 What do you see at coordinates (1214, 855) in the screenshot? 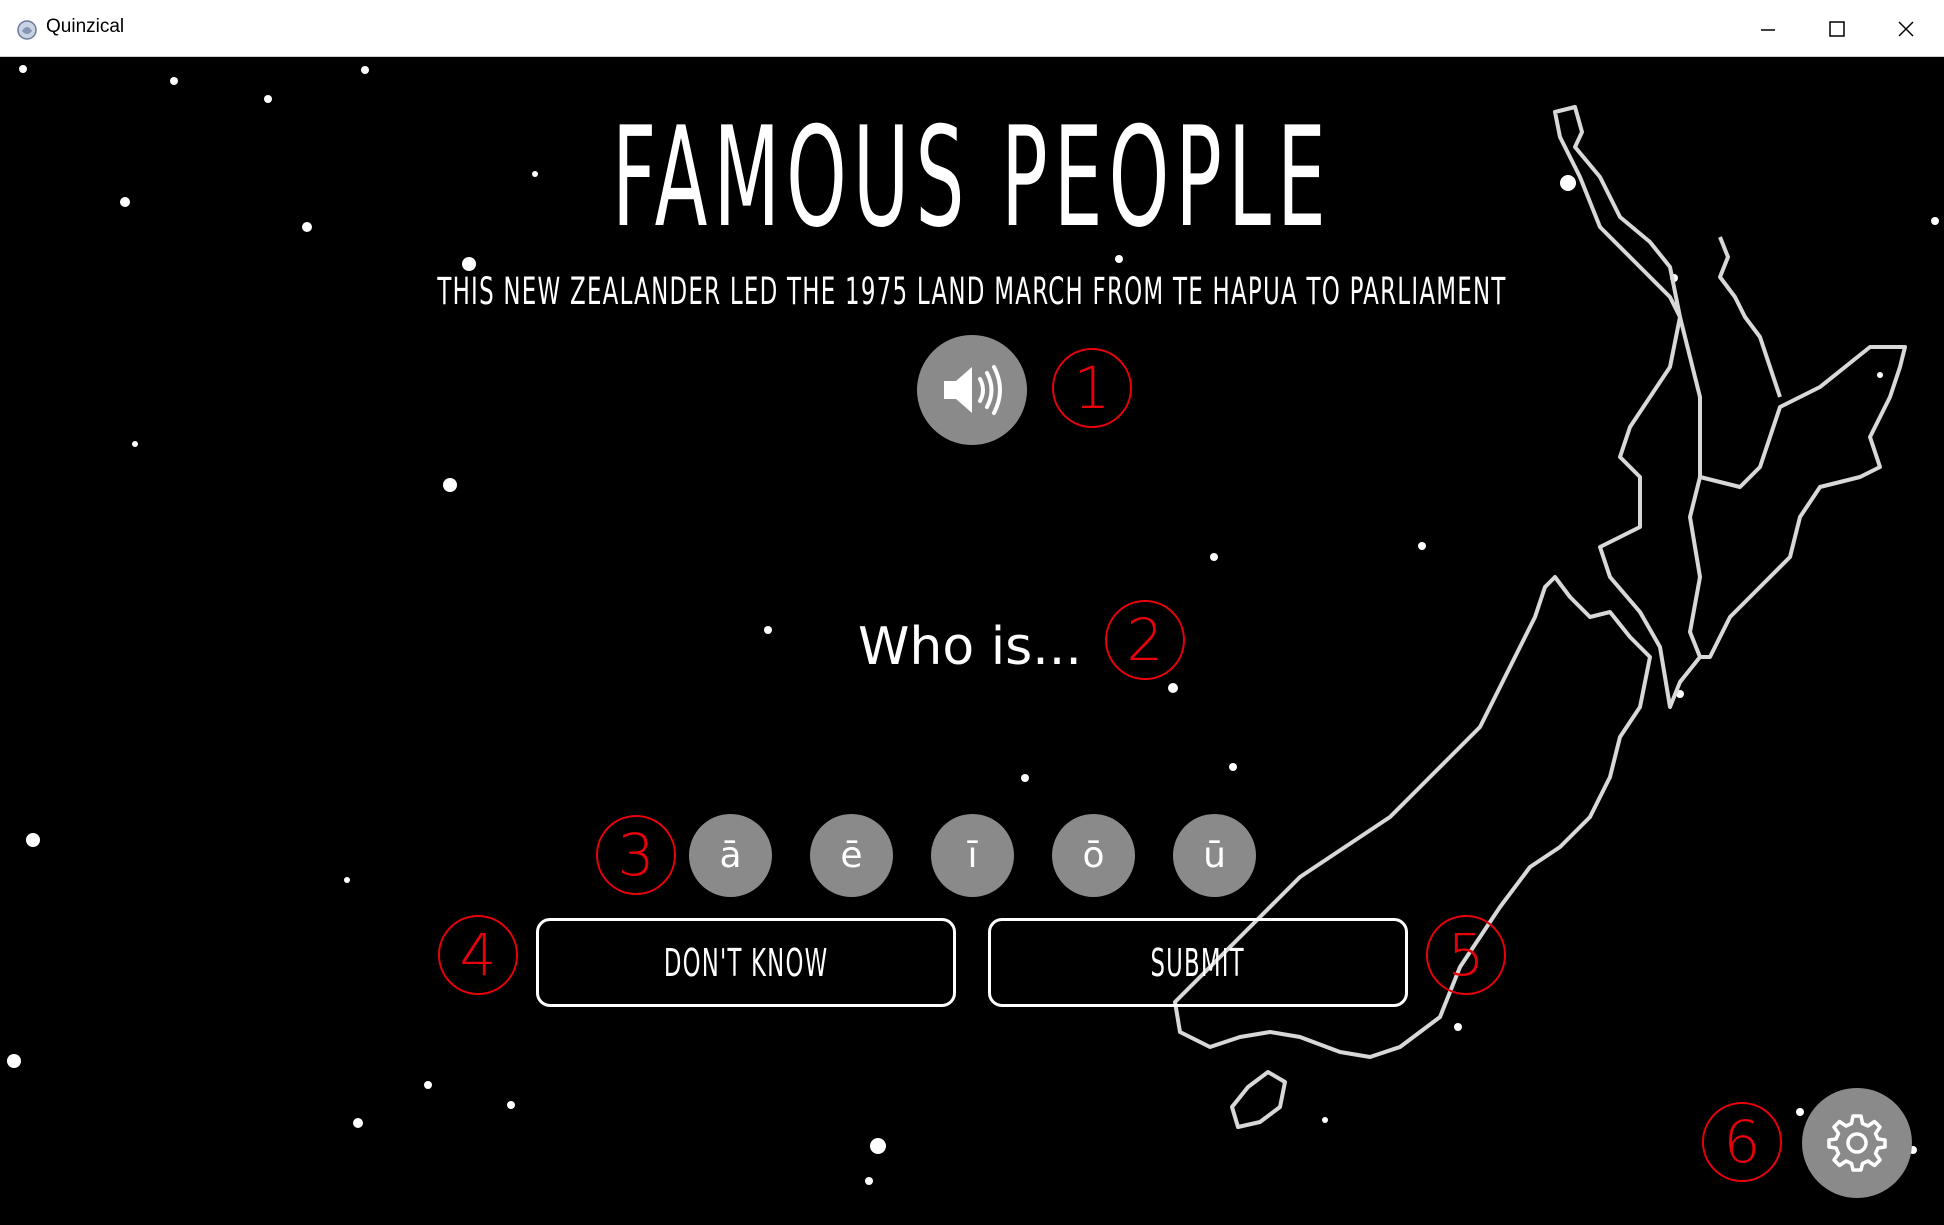
I see `macron-u-button: ū` at bounding box center [1214, 855].